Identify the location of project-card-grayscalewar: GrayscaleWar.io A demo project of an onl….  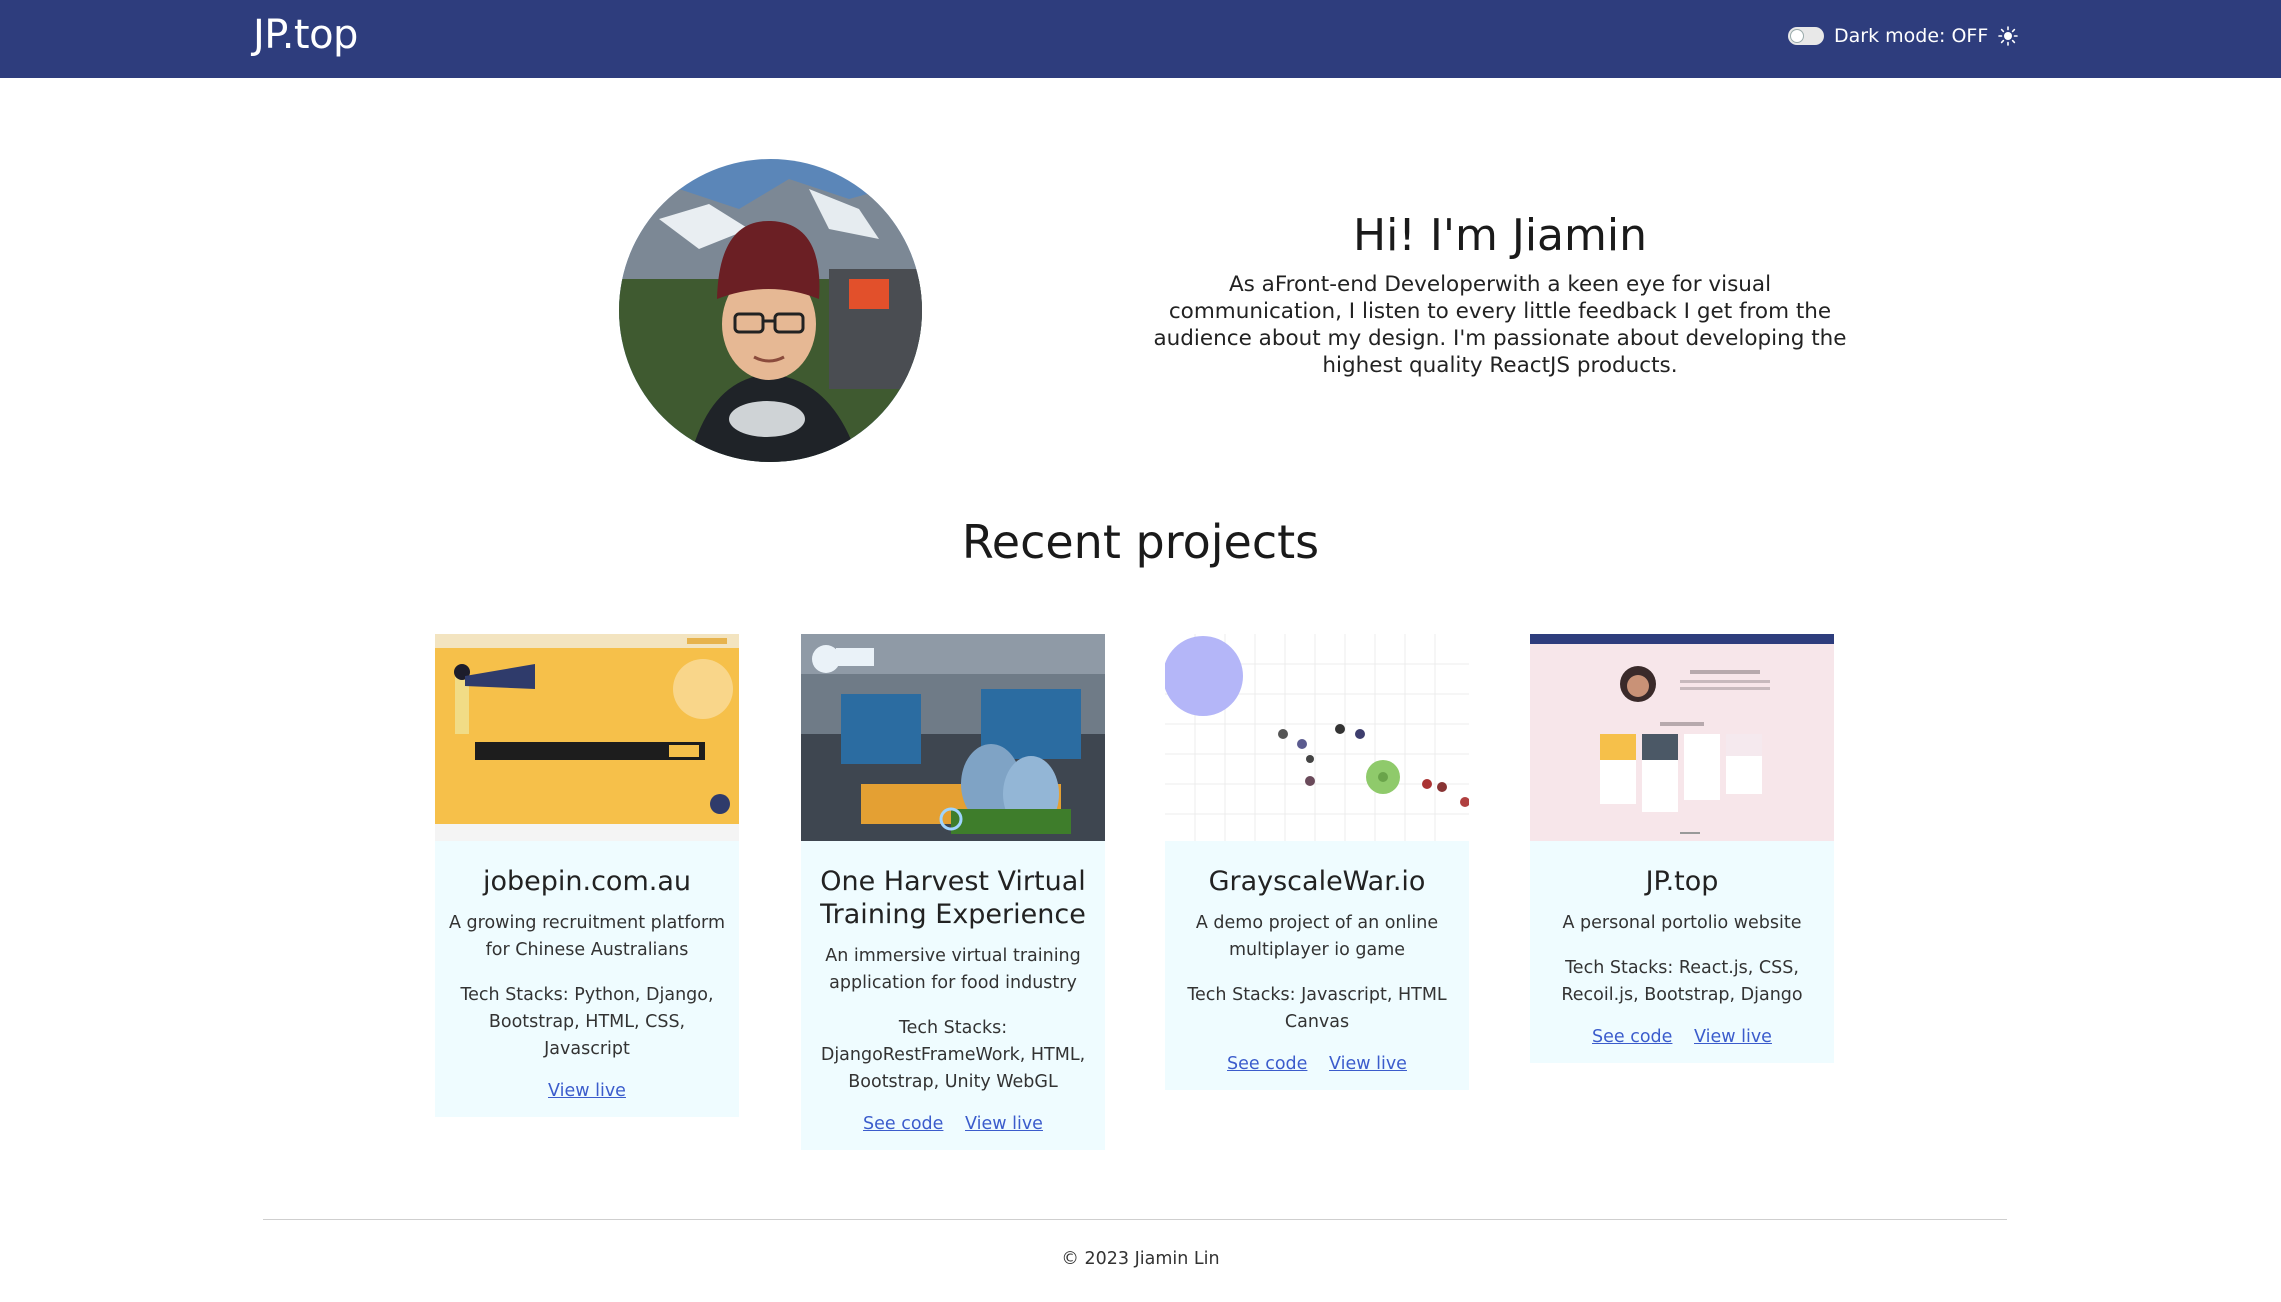
(1317, 862).